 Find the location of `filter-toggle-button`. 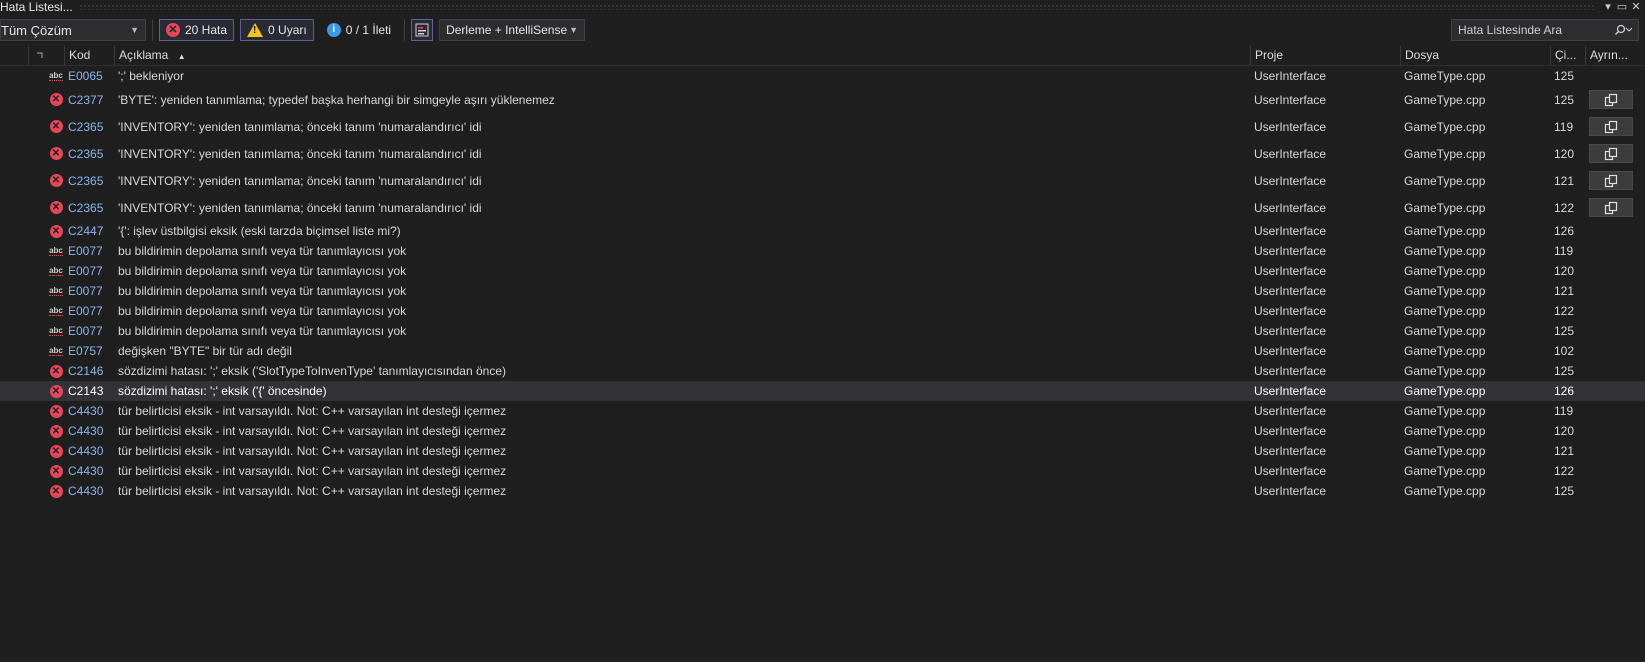

filter-toggle-button is located at coordinates (422, 30).